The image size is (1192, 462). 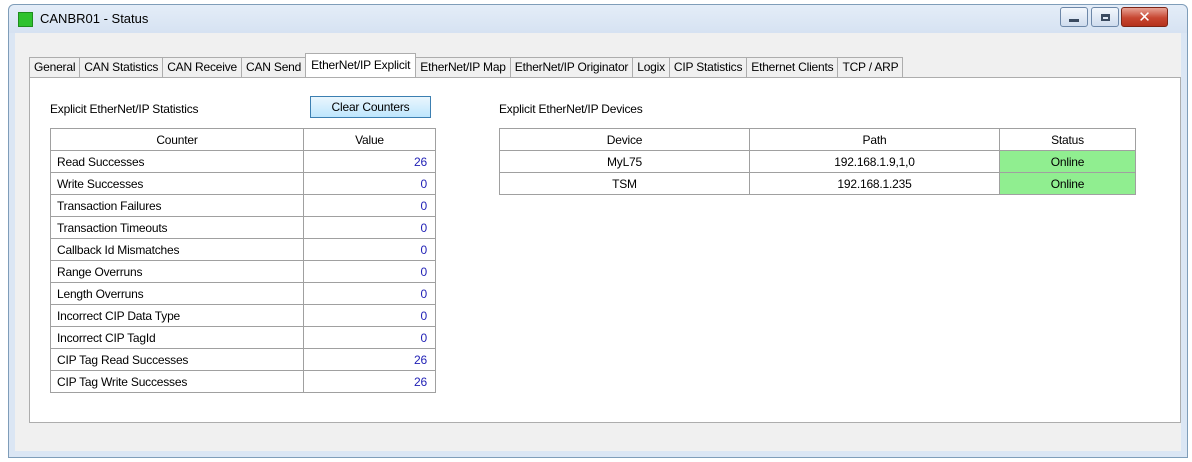 What do you see at coordinates (202, 67) in the screenshot?
I see `tab-can-receive: CAN Receive` at bounding box center [202, 67].